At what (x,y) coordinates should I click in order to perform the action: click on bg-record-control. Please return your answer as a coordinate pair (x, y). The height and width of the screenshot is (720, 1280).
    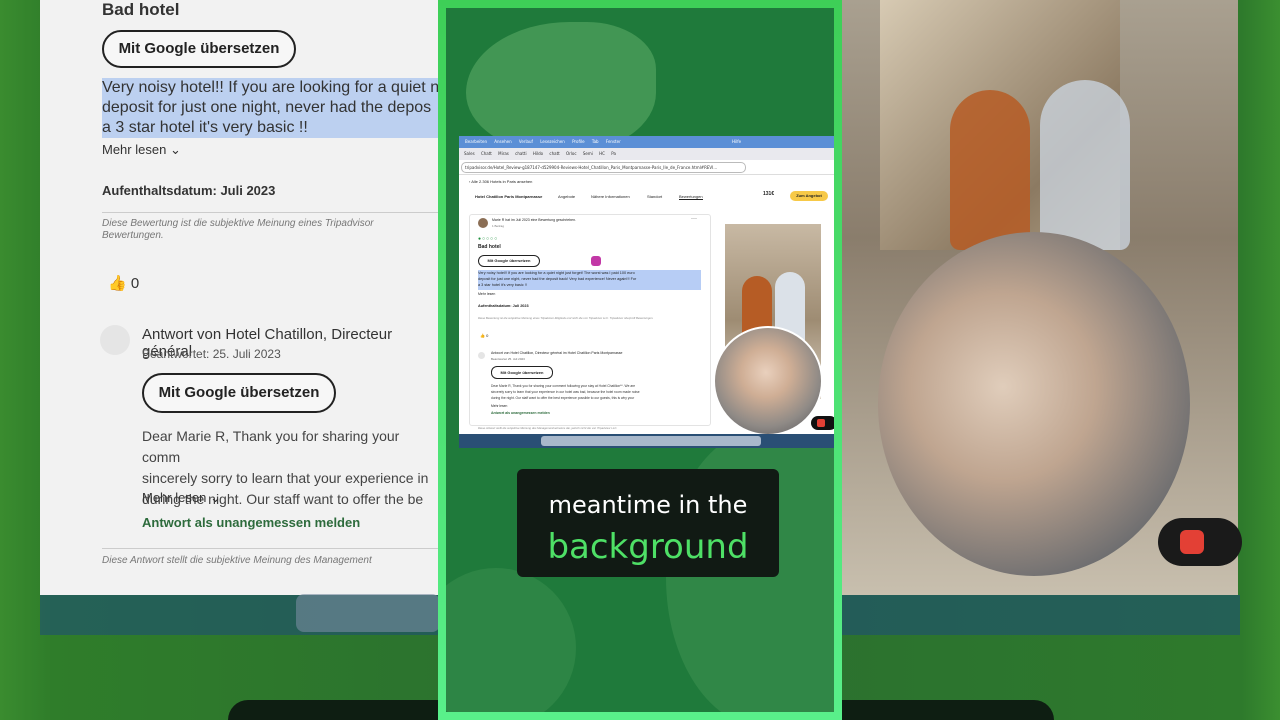
    Looking at the image, I should click on (1200, 542).